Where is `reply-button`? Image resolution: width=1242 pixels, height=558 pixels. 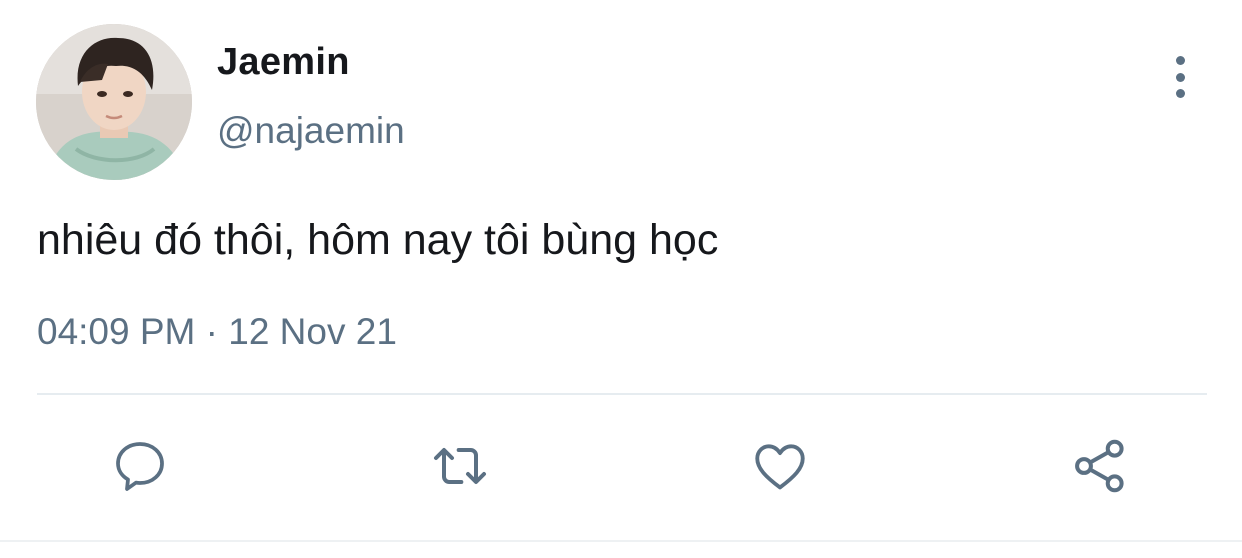 reply-button is located at coordinates (140, 466).